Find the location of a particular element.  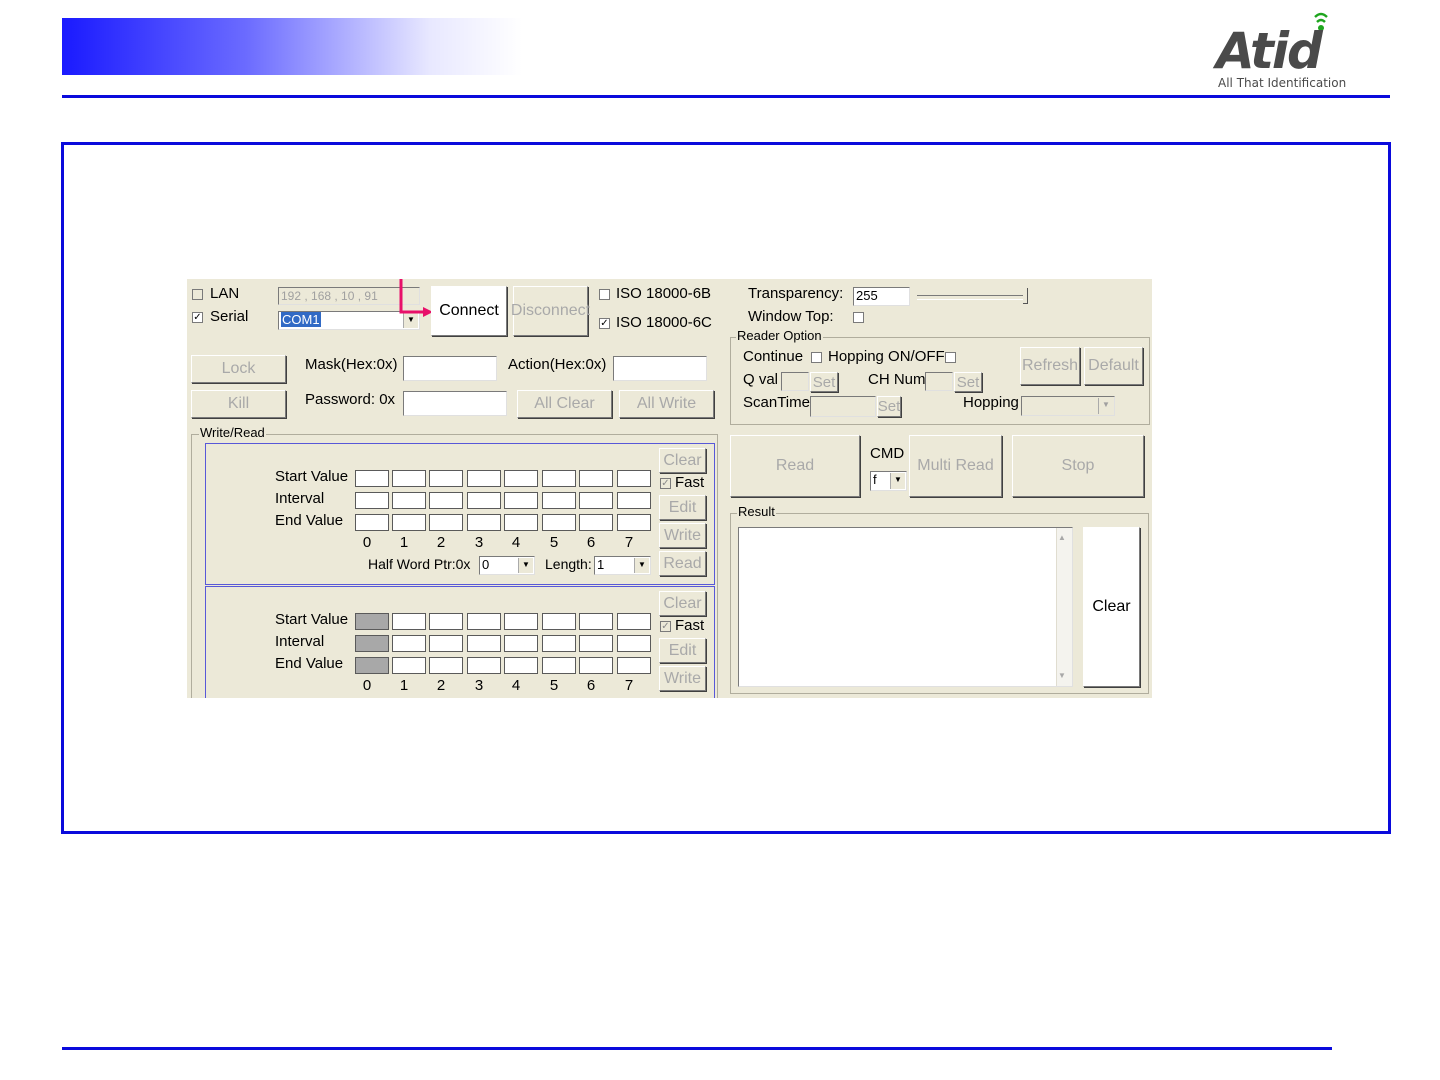

panel-2-fast-checkbox: ✓ is located at coordinates (665, 626).